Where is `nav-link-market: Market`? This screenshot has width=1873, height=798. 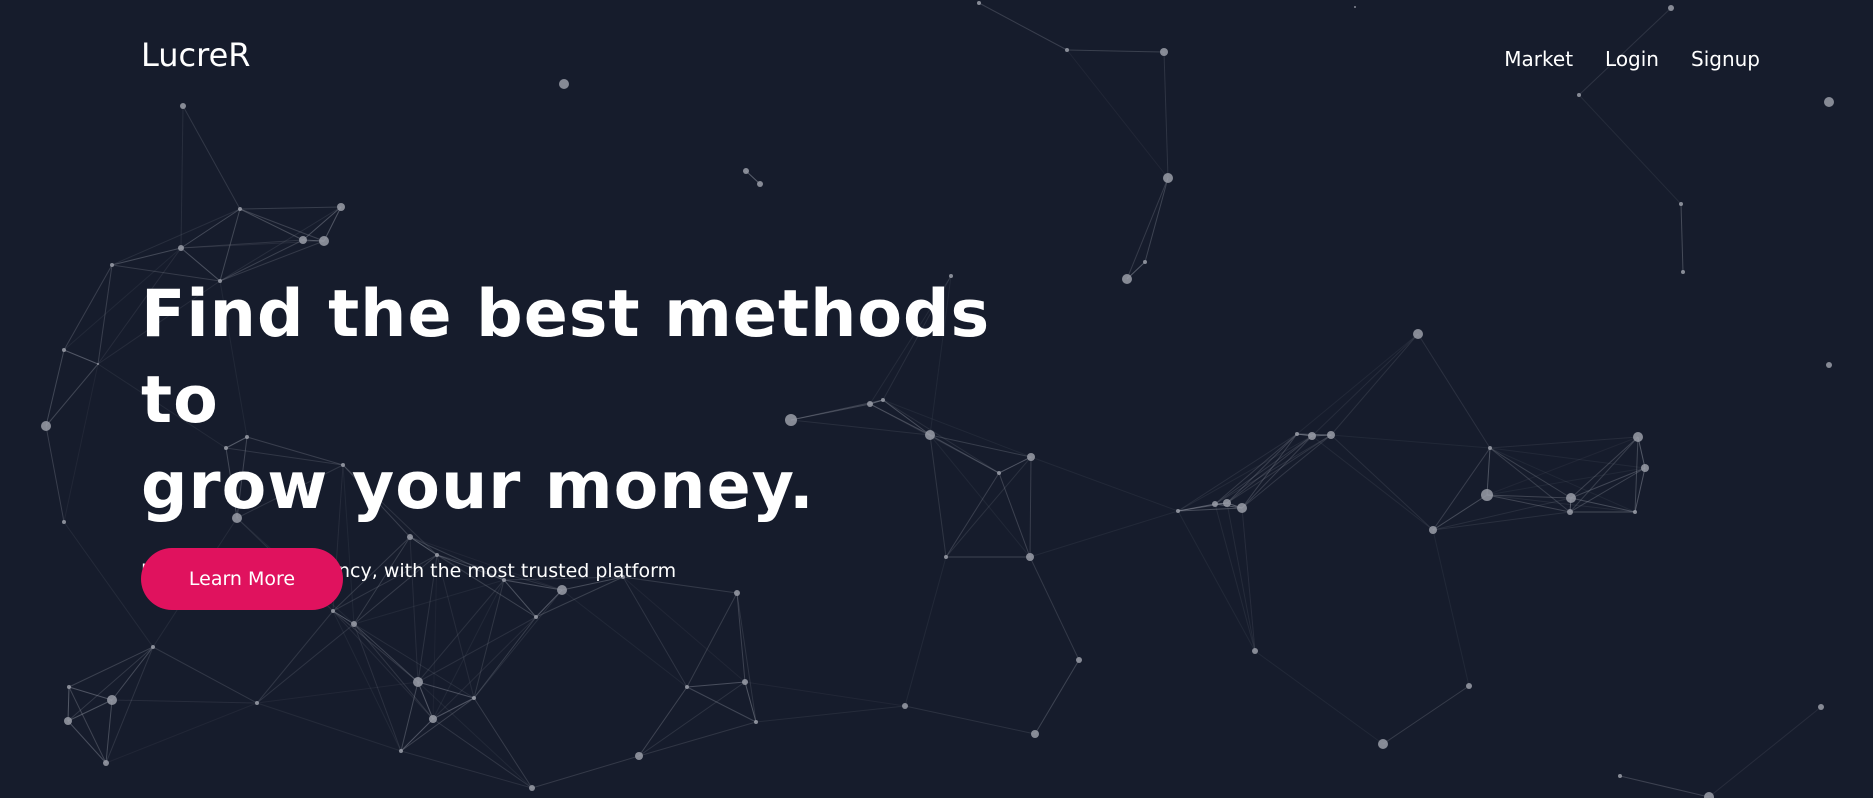
nav-link-market: Market is located at coordinates (1538, 59).